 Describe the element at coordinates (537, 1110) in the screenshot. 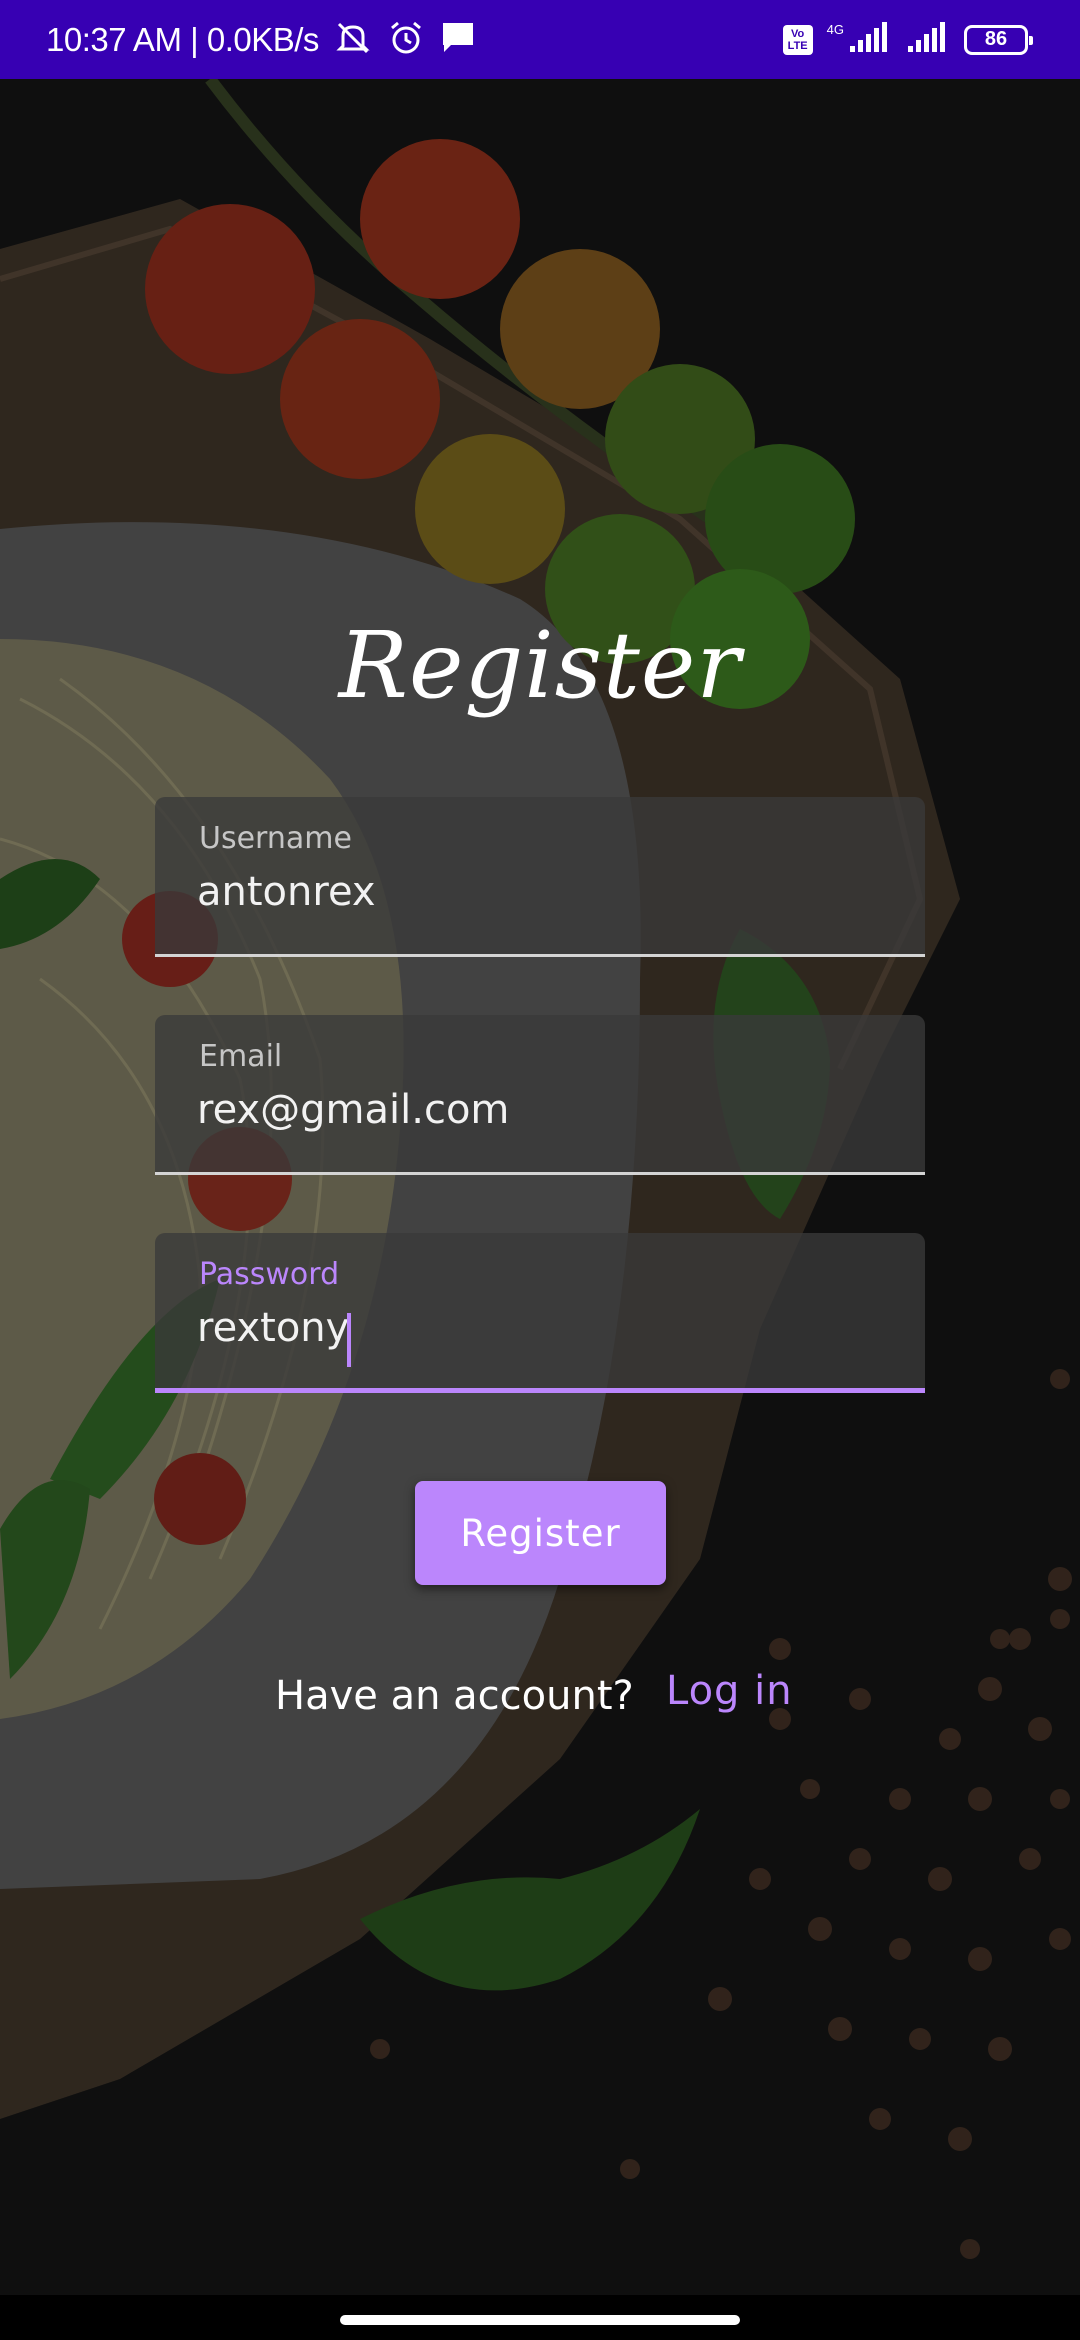

I see `email-input` at that location.